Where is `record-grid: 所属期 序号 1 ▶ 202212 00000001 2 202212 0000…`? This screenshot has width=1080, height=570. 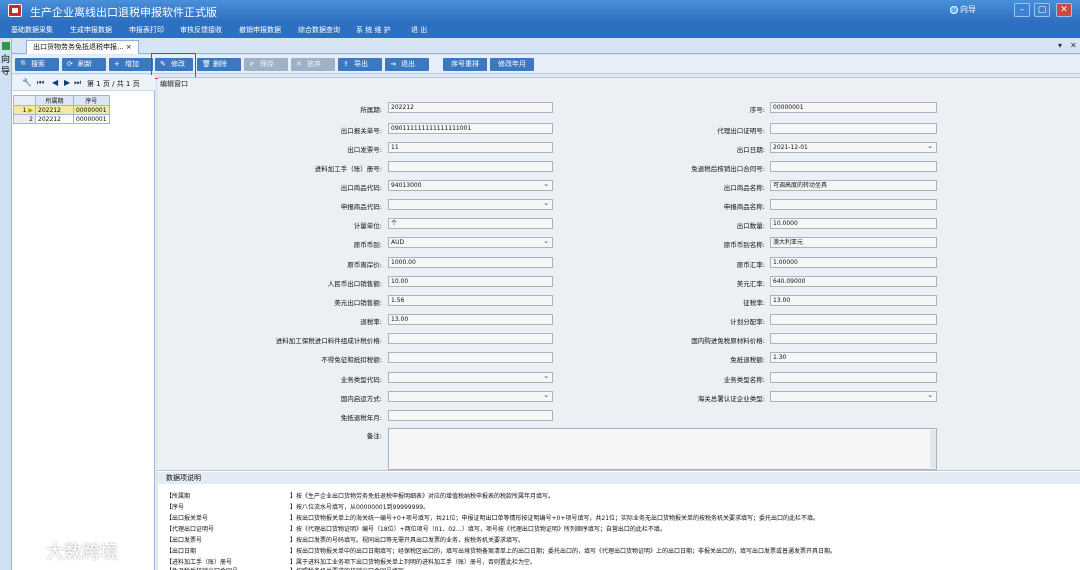 record-grid: 所属期 序号 1 ▶ 202212 00000001 2 202212 0000… is located at coordinates (61, 109).